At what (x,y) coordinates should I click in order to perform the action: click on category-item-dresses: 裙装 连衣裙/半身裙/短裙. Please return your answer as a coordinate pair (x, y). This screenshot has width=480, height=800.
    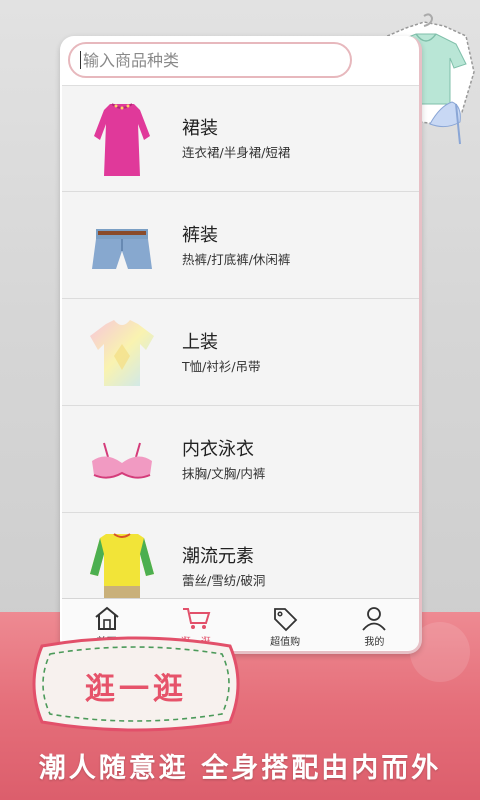
    Looking at the image, I should click on (240, 139).